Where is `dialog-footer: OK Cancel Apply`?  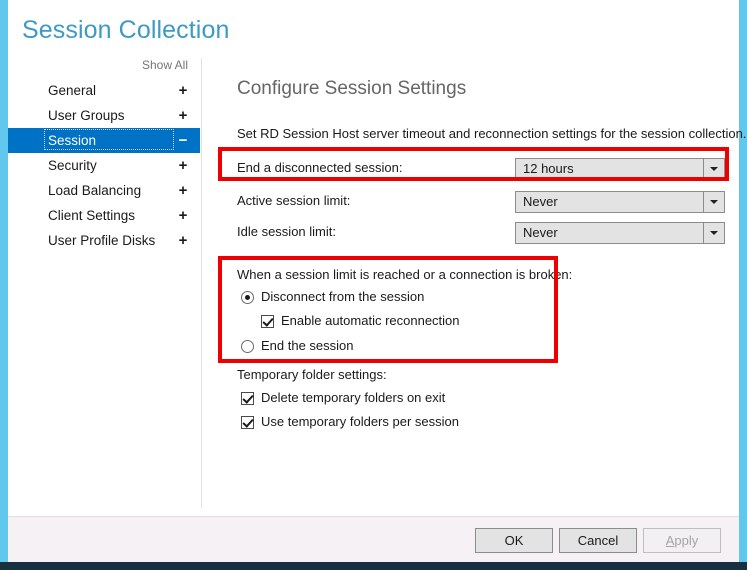 dialog-footer: OK Cancel Apply is located at coordinates (373, 539).